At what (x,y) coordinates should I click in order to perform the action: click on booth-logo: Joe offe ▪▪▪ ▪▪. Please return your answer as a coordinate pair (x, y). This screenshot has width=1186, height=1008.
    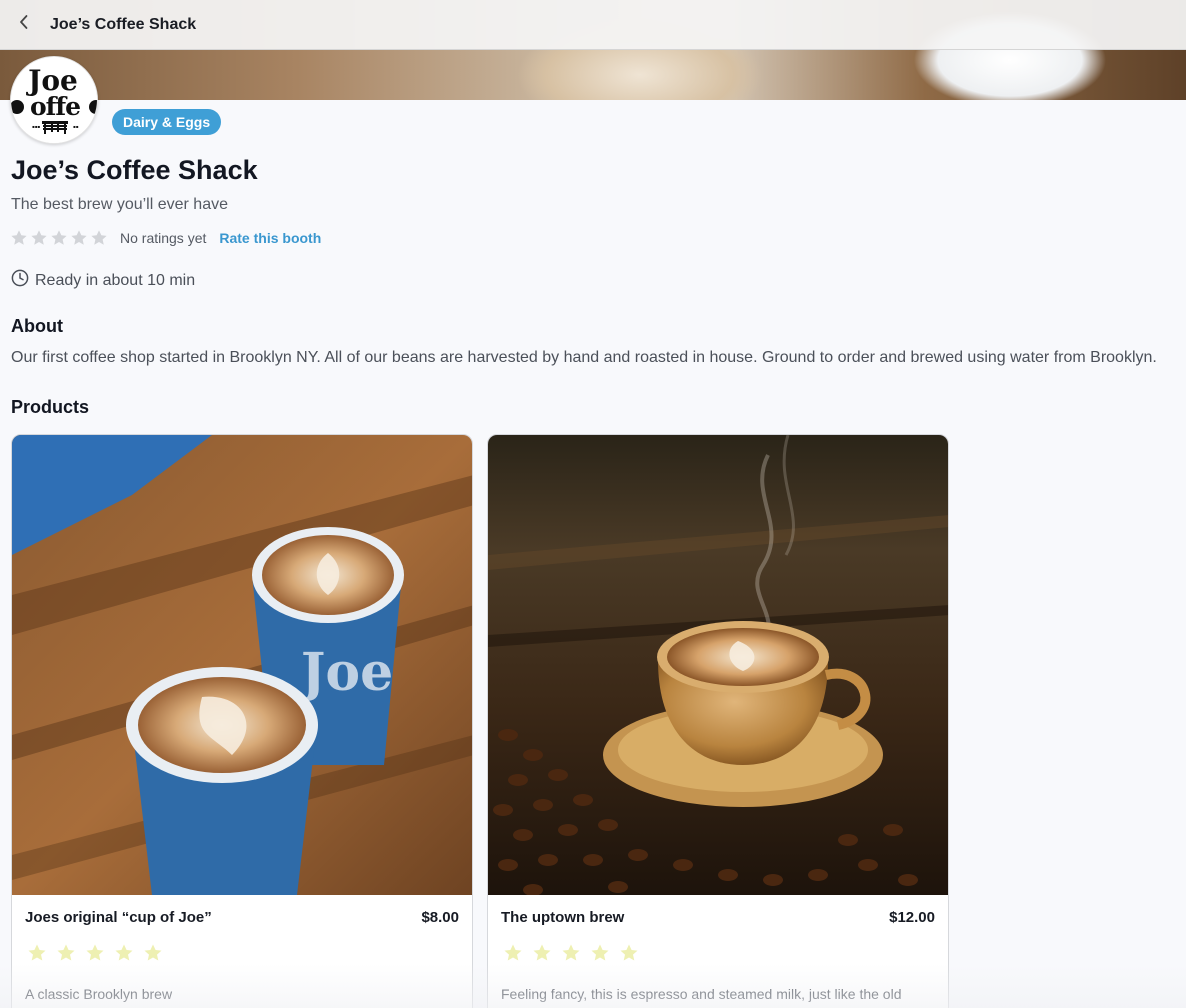
    Looking at the image, I should click on (54, 100).